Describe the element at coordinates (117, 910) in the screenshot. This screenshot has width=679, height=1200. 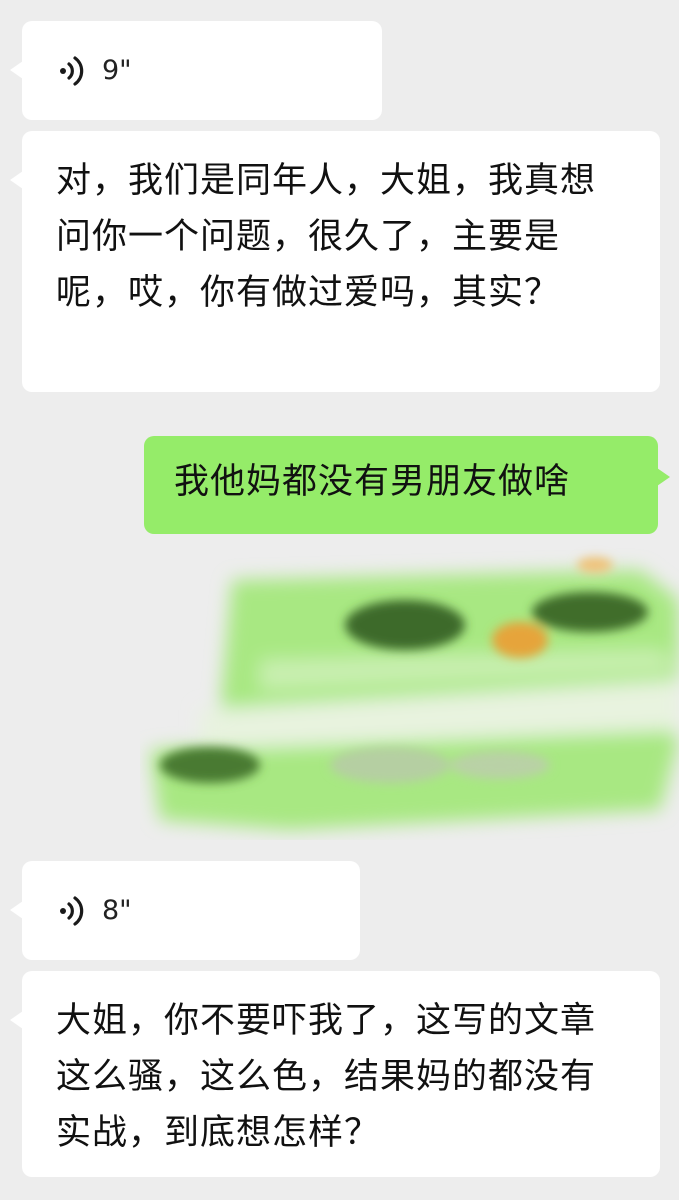
I see `voice-duration: 8"` at that location.